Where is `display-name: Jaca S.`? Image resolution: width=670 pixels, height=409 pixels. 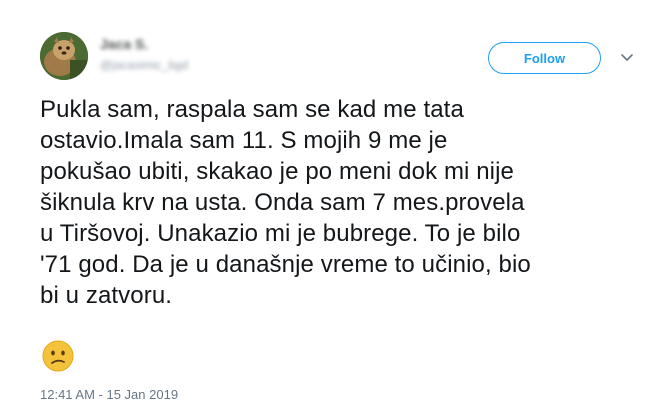 display-name: Jaca S. is located at coordinates (124, 44).